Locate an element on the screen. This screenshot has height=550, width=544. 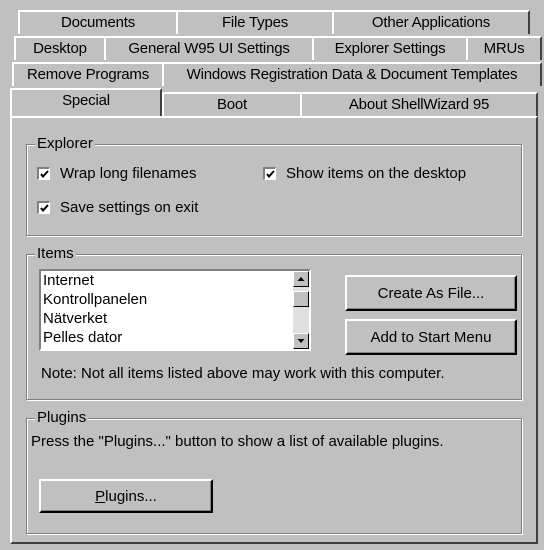
list-item: Internet is located at coordinates (175, 280).